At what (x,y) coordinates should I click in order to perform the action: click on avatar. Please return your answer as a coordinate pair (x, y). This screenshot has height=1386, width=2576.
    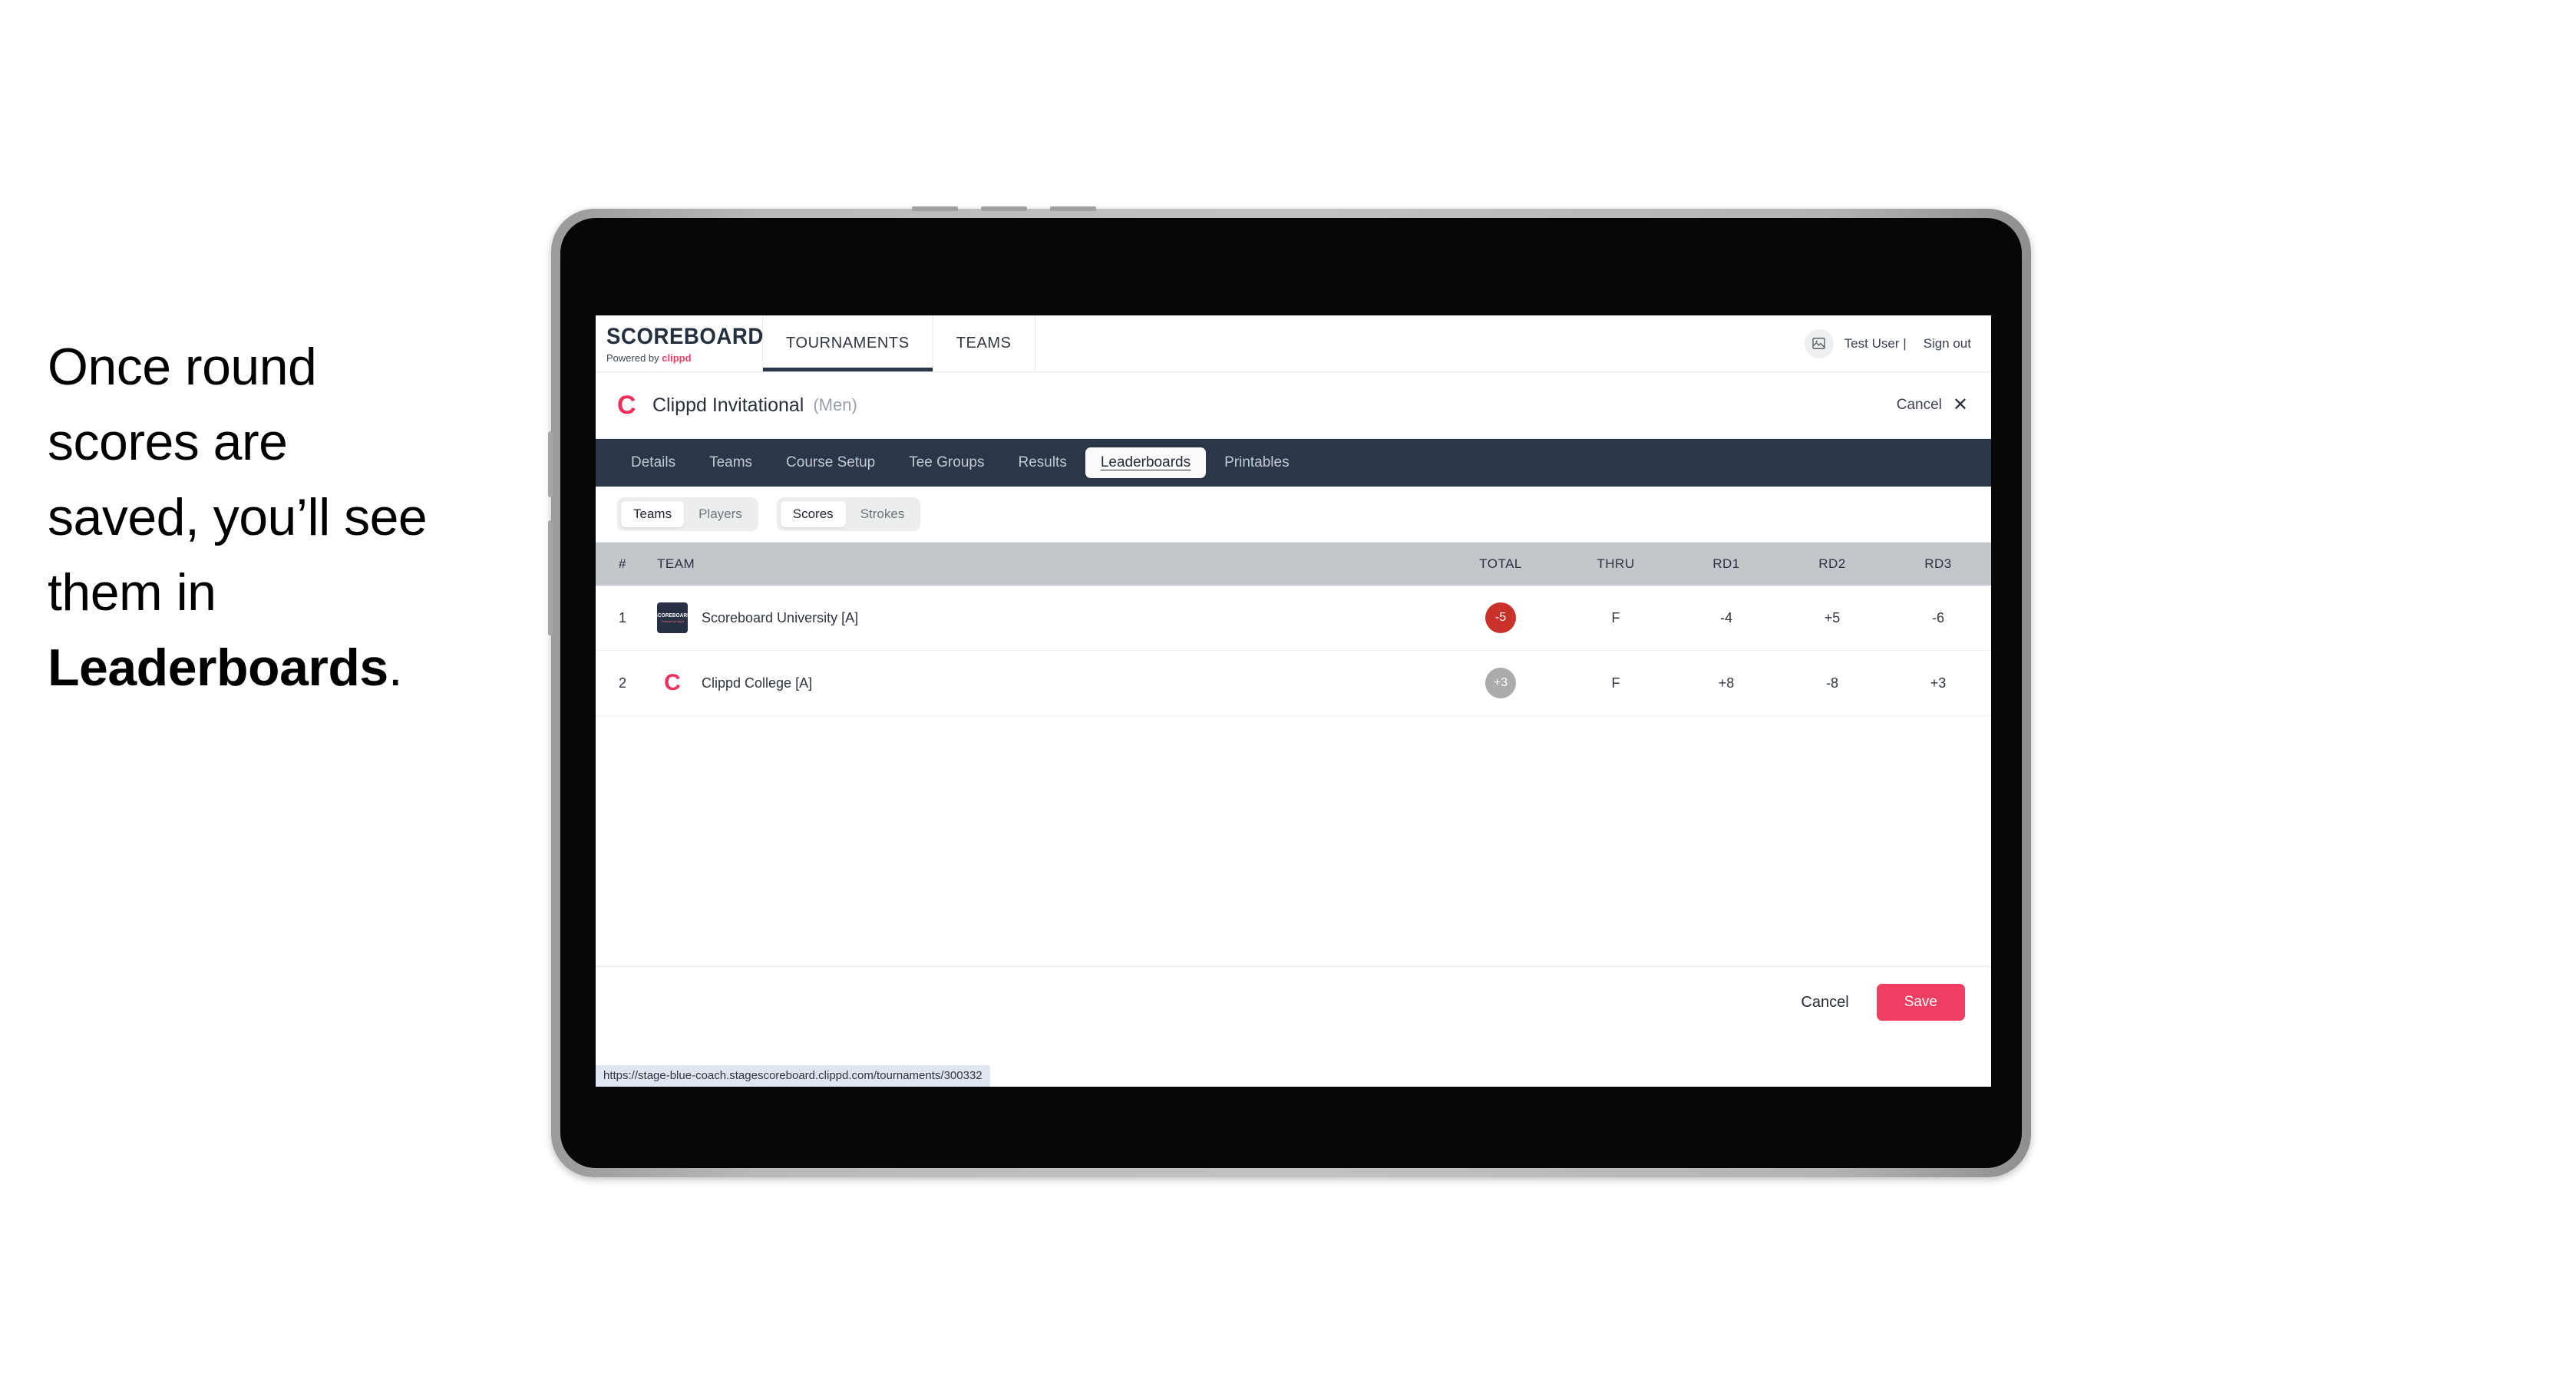
    Looking at the image, I should click on (1819, 343).